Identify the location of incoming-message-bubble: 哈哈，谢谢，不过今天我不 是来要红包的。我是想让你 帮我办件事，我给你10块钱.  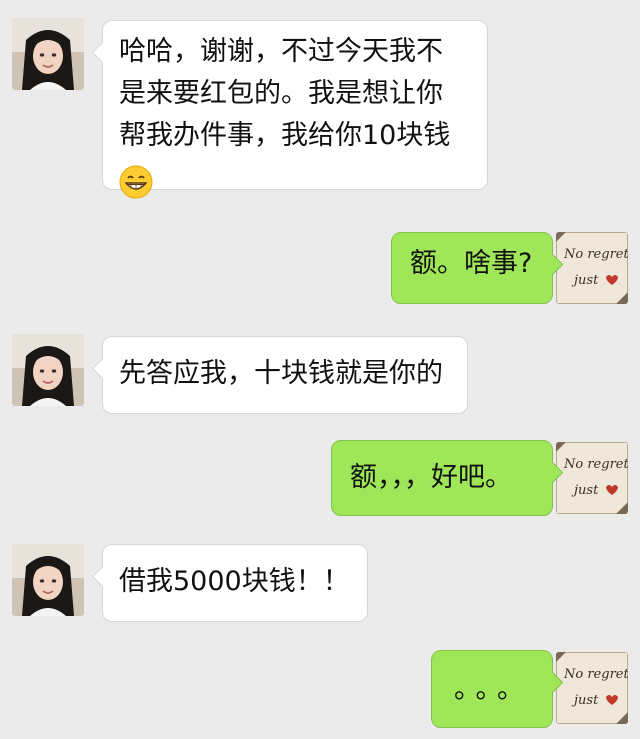
(289, 109).